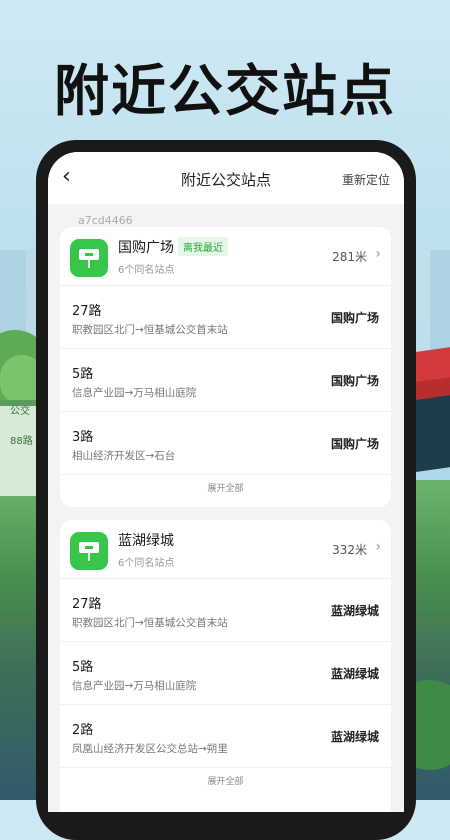 Image resolution: width=450 pixels, height=840 pixels. I want to click on nav-bar: ‹ 附近公交站点 重新定位, so click(226, 178).